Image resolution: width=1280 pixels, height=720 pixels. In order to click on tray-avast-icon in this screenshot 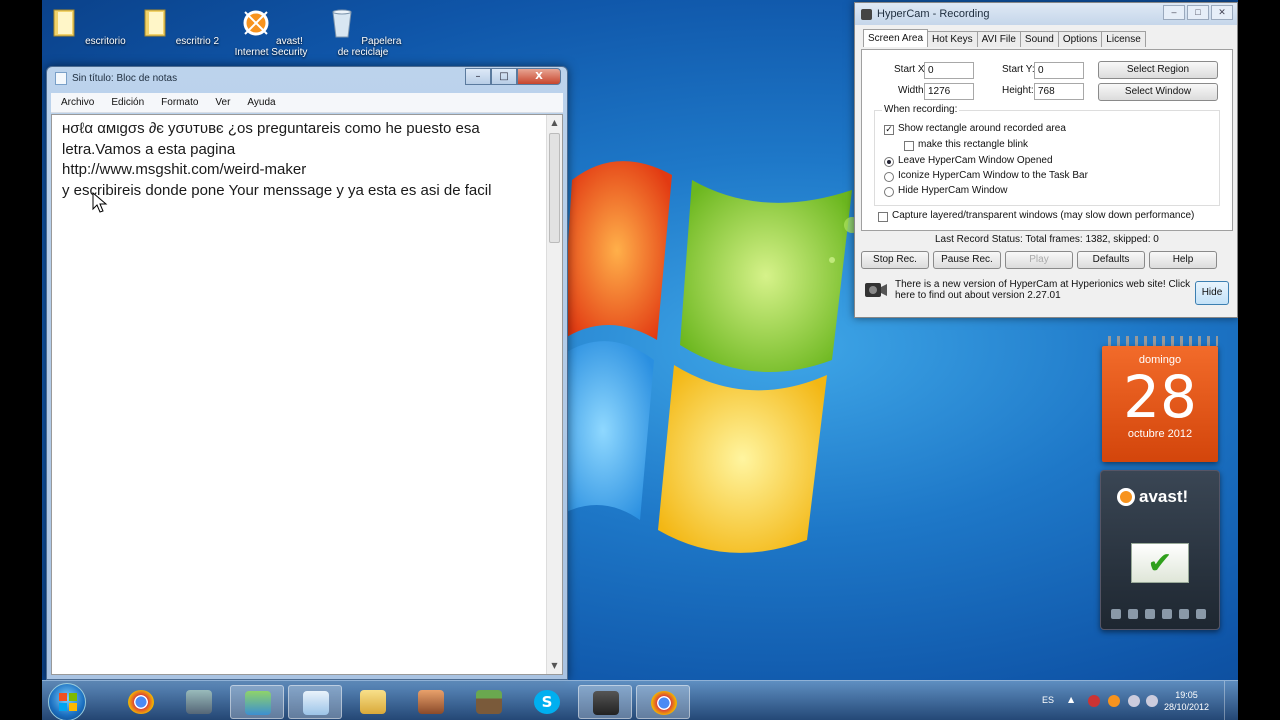, I will do `click(1114, 701)`.